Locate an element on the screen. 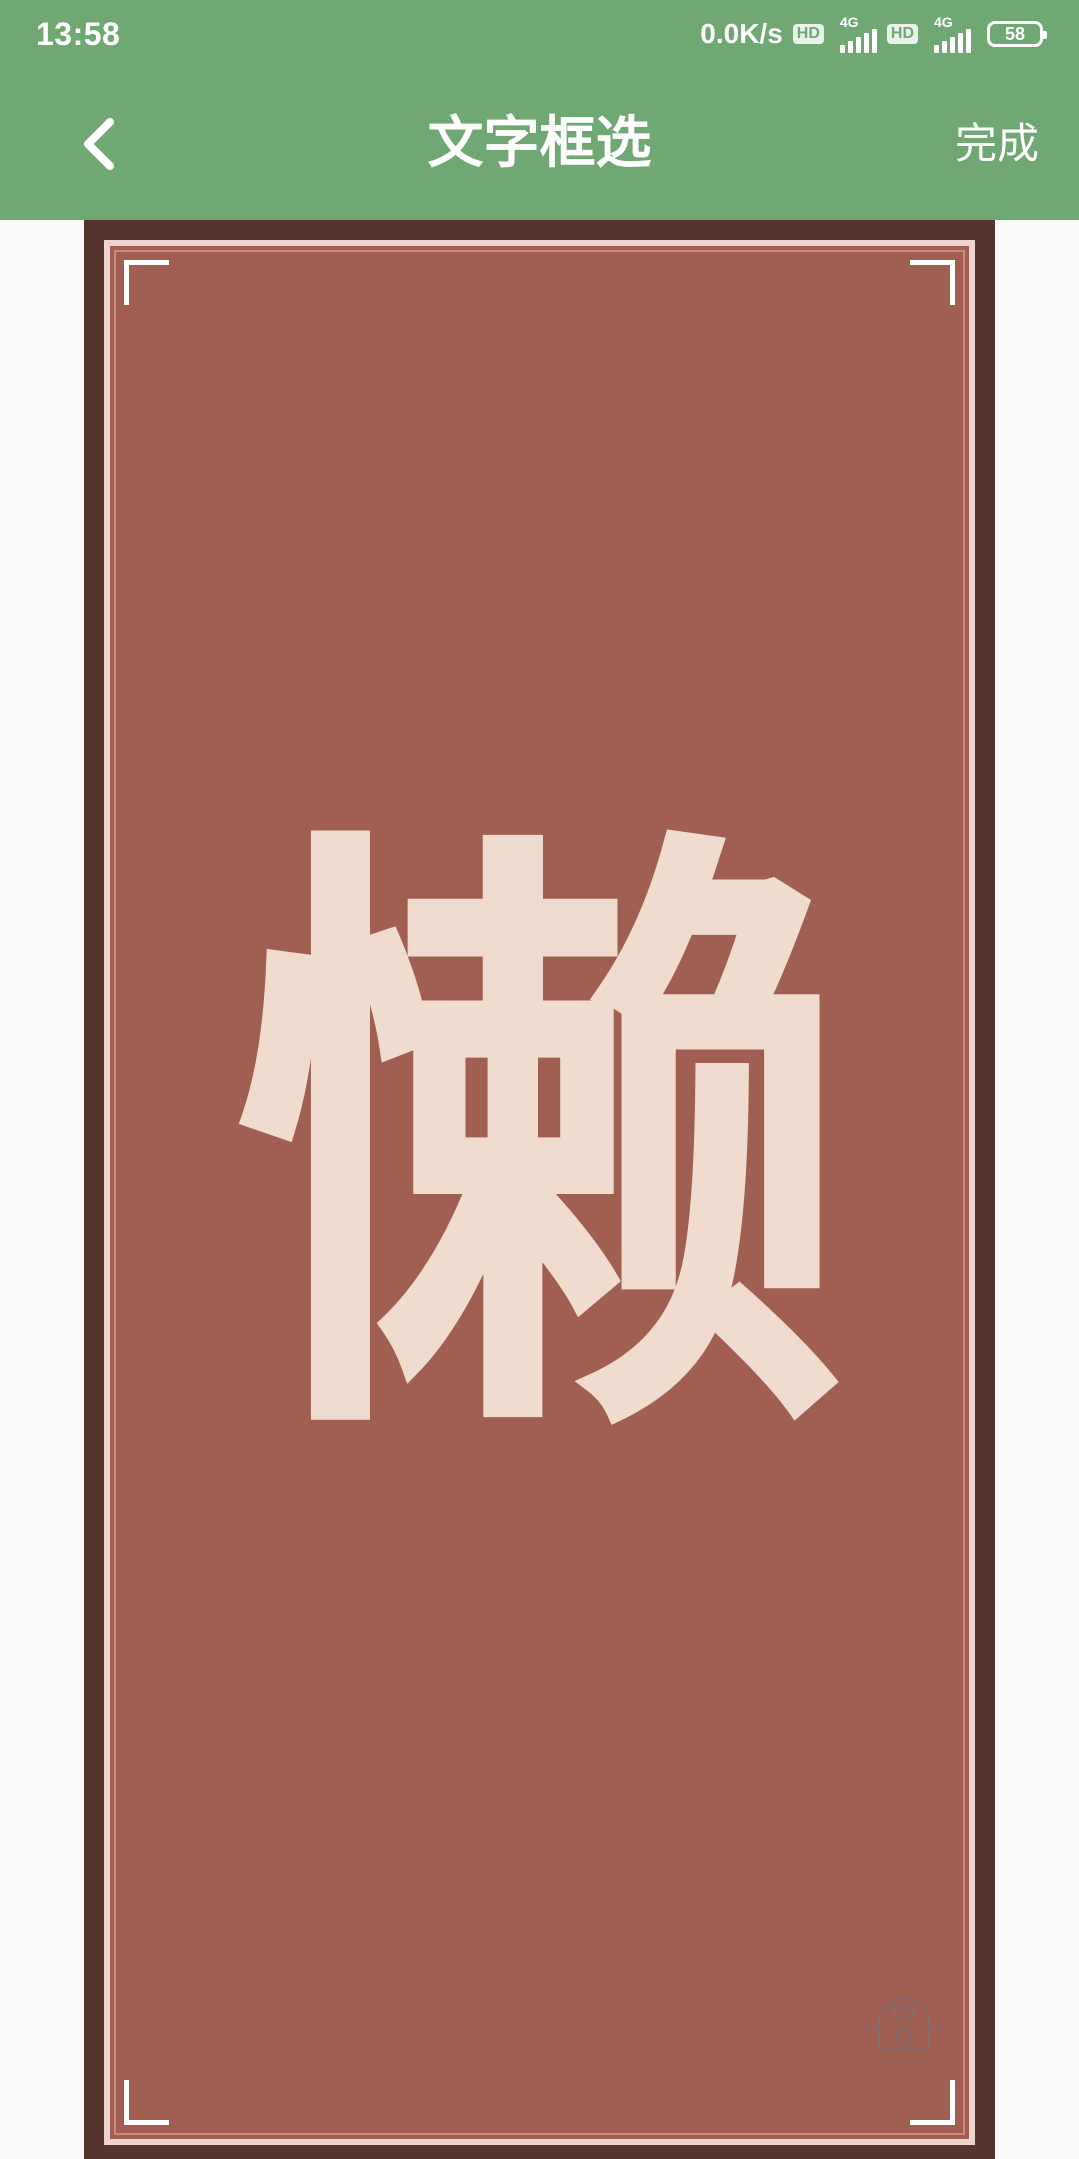 The height and width of the screenshot is (2159, 1079). network-type-2: 4G is located at coordinates (943, 22).